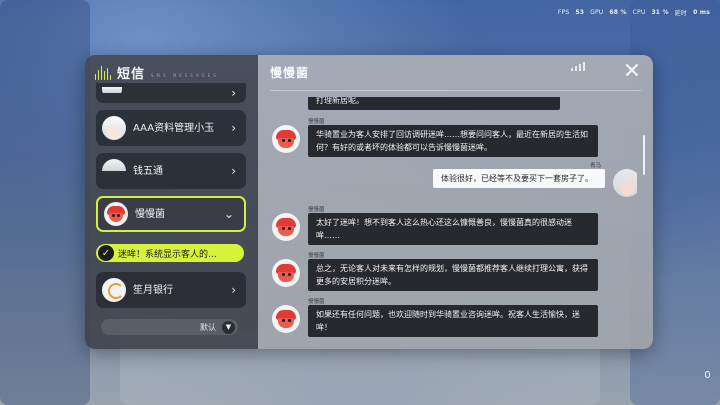  Describe the element at coordinates (171, 93) in the screenshot. I see `contact-item: ›` at that location.